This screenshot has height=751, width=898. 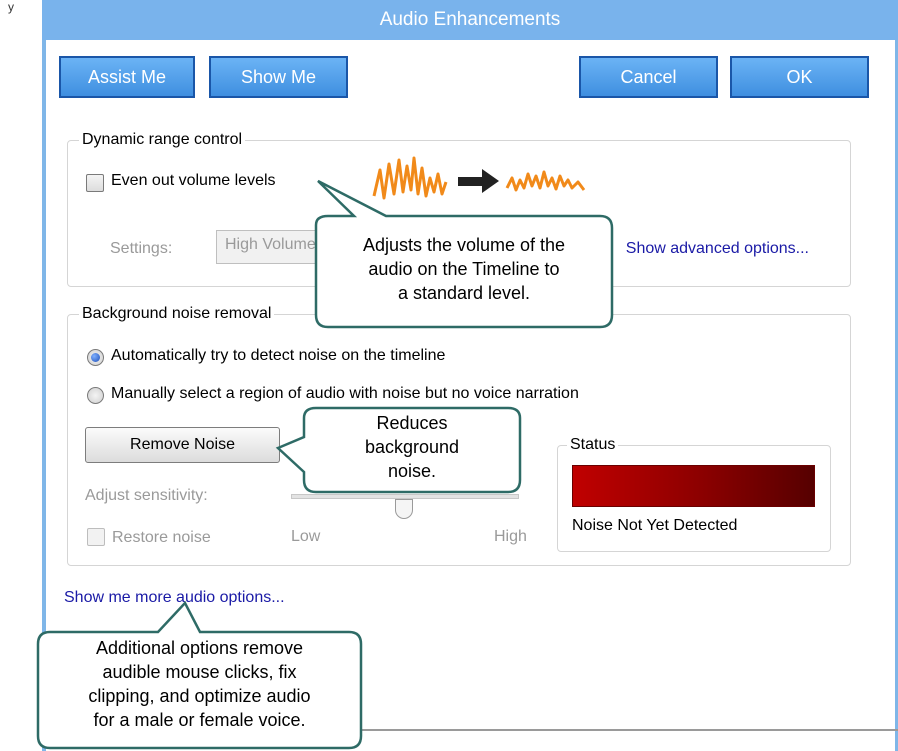 What do you see at coordinates (412, 447) in the screenshot?
I see `callout-noise-text: Reduces background noise.` at bounding box center [412, 447].